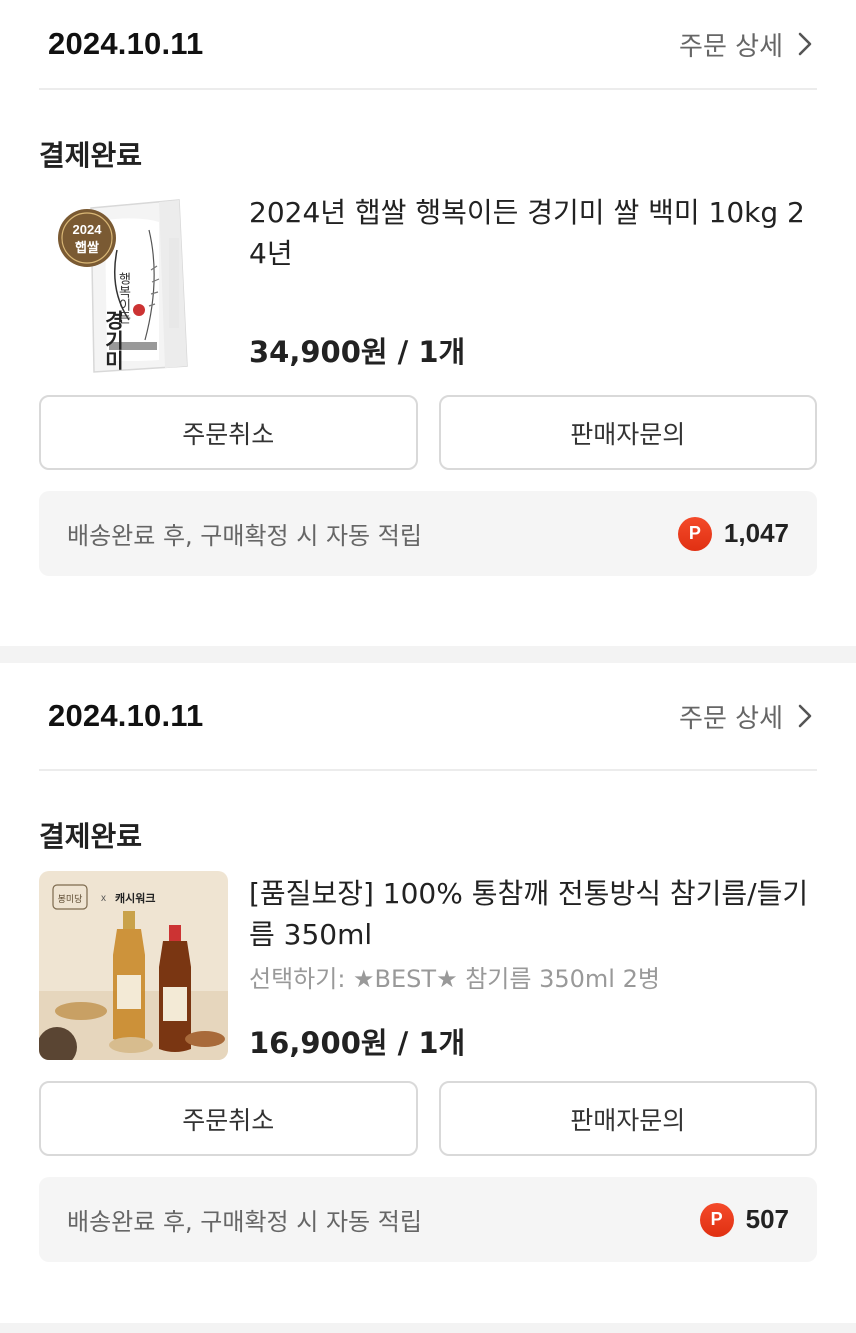  I want to click on product-option: 선택하기: ★BEST★ 참기름 350ml 2병, so click(454, 979).